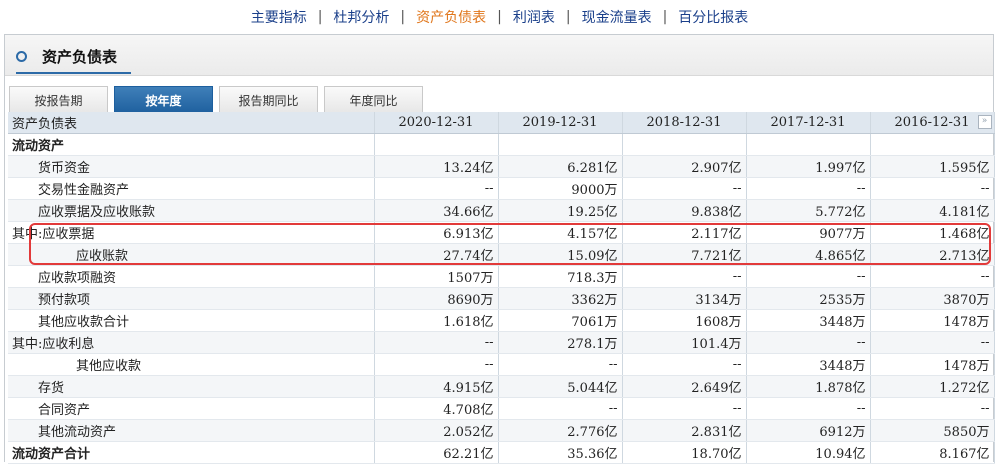 This screenshot has height=464, width=999. Describe the element at coordinates (932, 232) in the screenshot. I see `cell-value: 1.468亿` at that location.